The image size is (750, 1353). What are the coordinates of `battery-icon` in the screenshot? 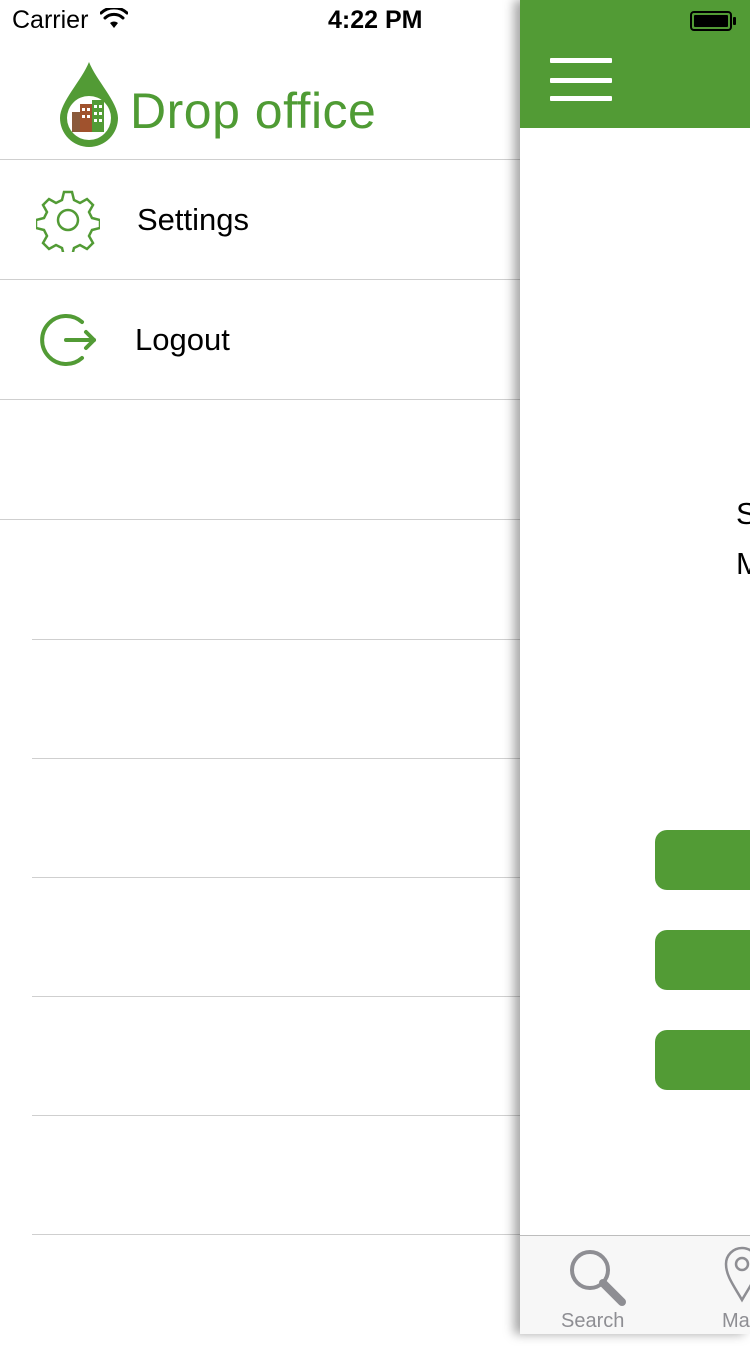 It's located at (713, 21).